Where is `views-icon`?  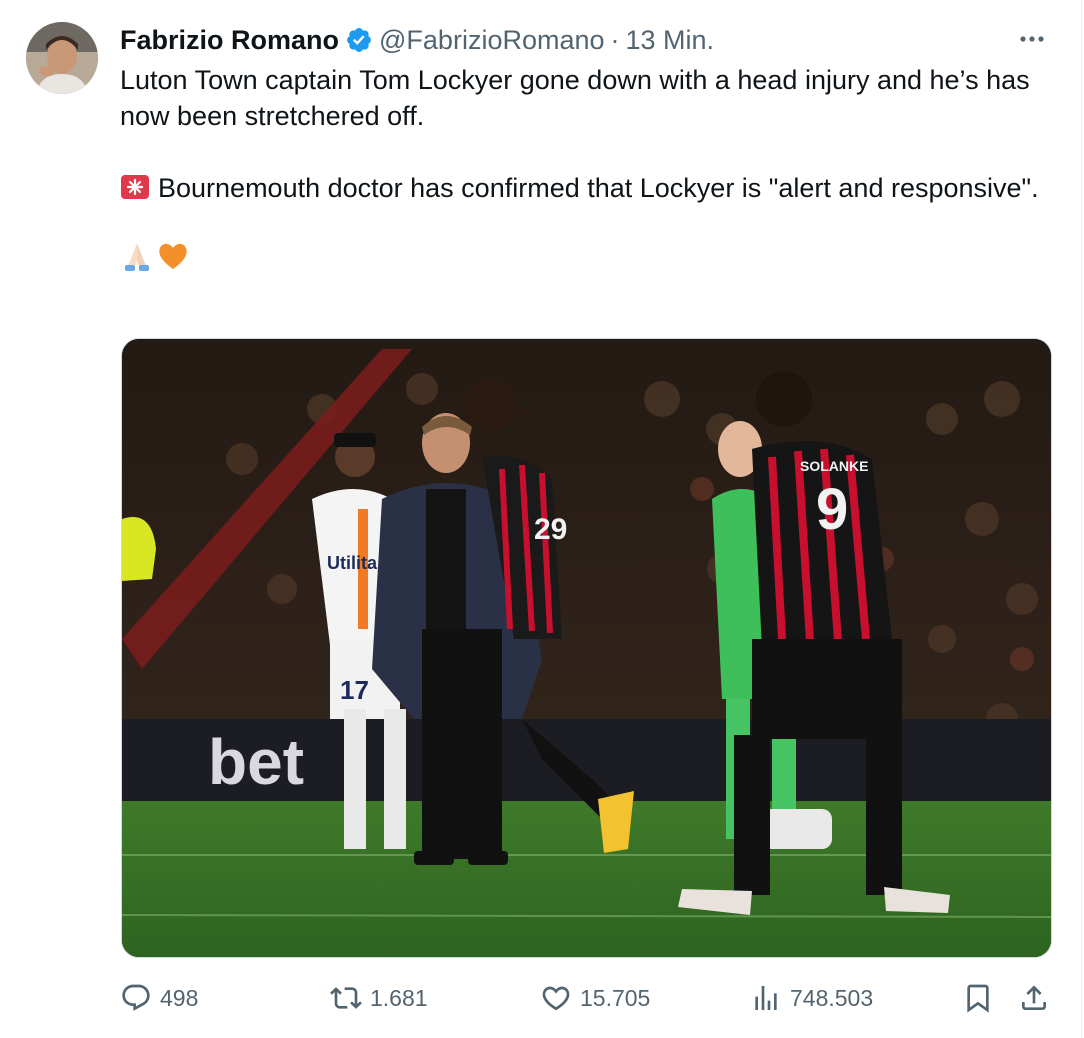
views-icon is located at coordinates (766, 998).